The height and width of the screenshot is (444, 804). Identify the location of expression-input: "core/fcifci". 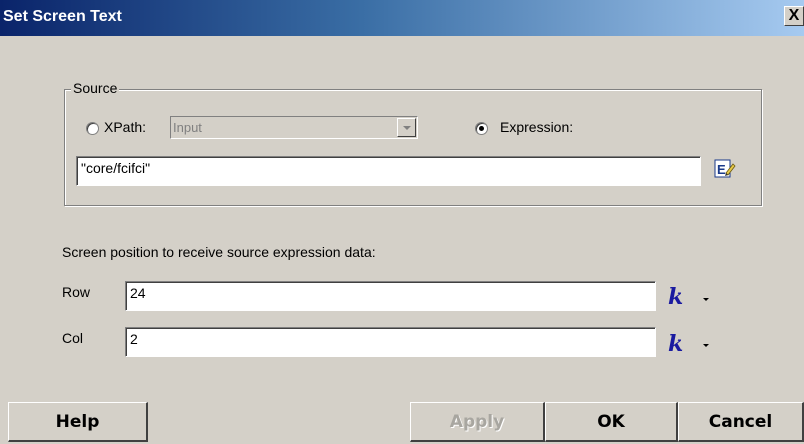
(388, 171).